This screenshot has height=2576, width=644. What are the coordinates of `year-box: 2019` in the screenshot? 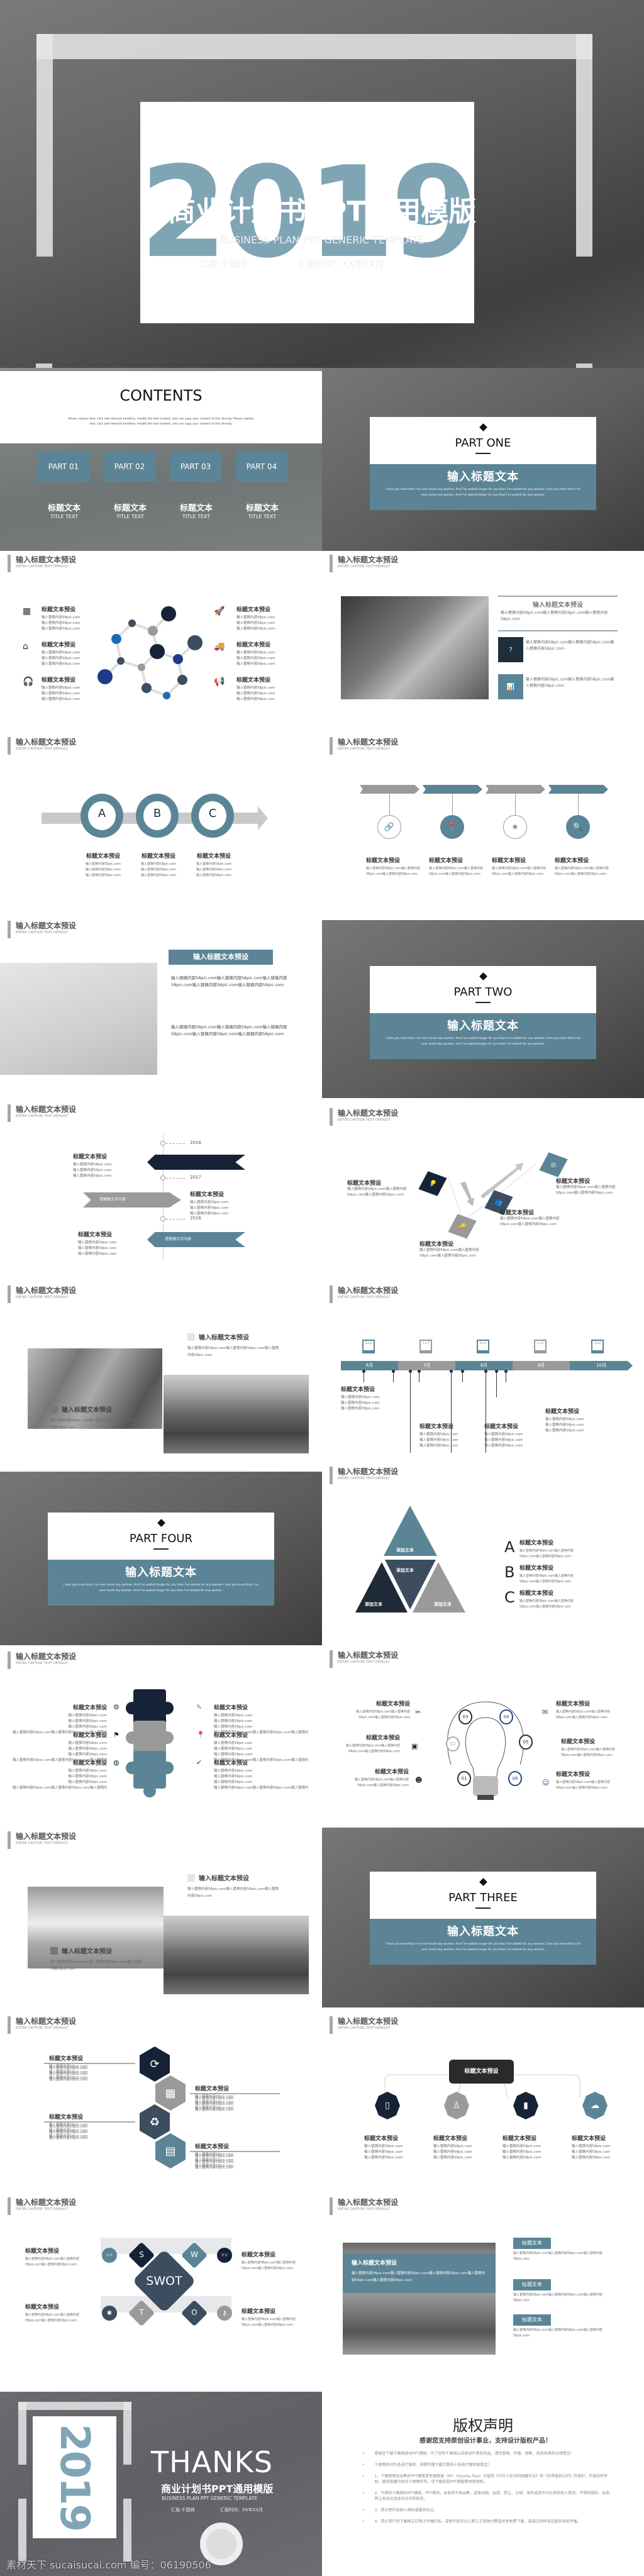 It's located at (309, 212).